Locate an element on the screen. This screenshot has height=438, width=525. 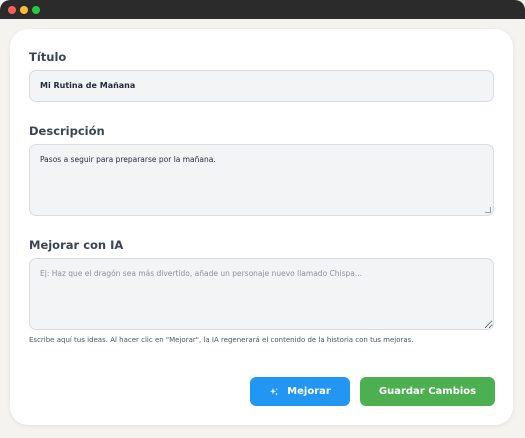
save-button-label: Guardar Cambios is located at coordinates (427, 391).